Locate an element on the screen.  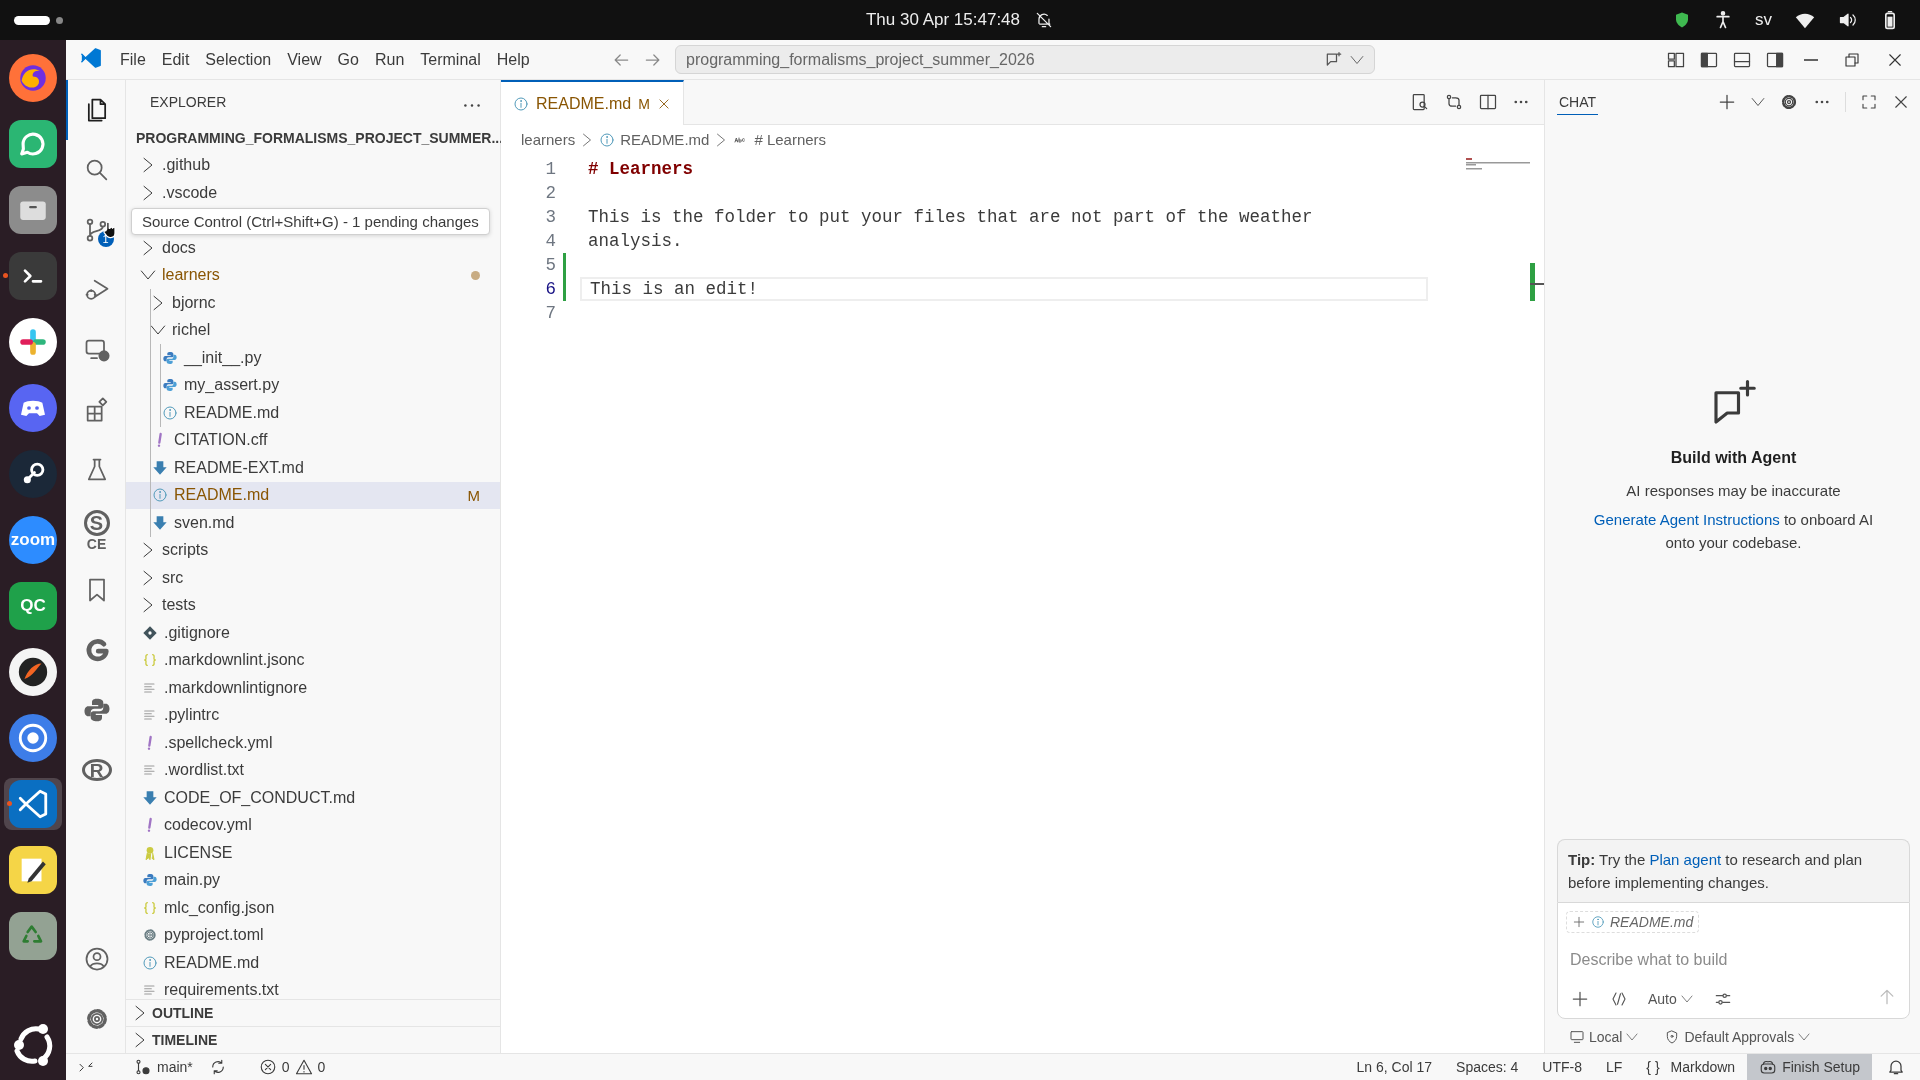
file-row: README-EXT.md is located at coordinates (313, 468).